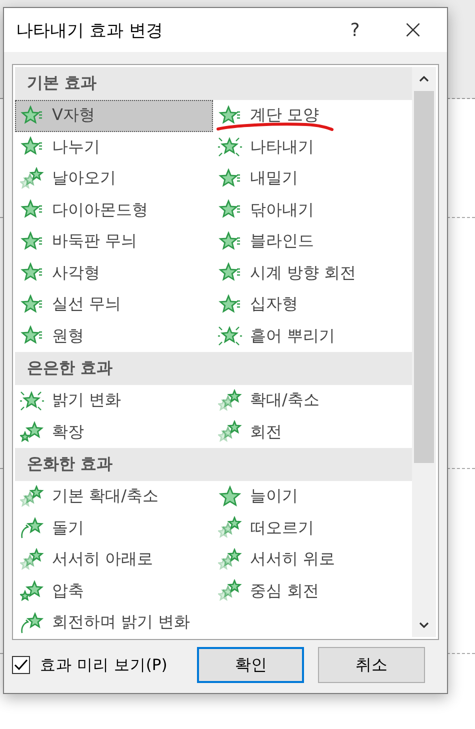 This screenshot has width=475, height=729. Describe the element at coordinates (424, 625) in the screenshot. I see `chevron-down-icon` at that location.